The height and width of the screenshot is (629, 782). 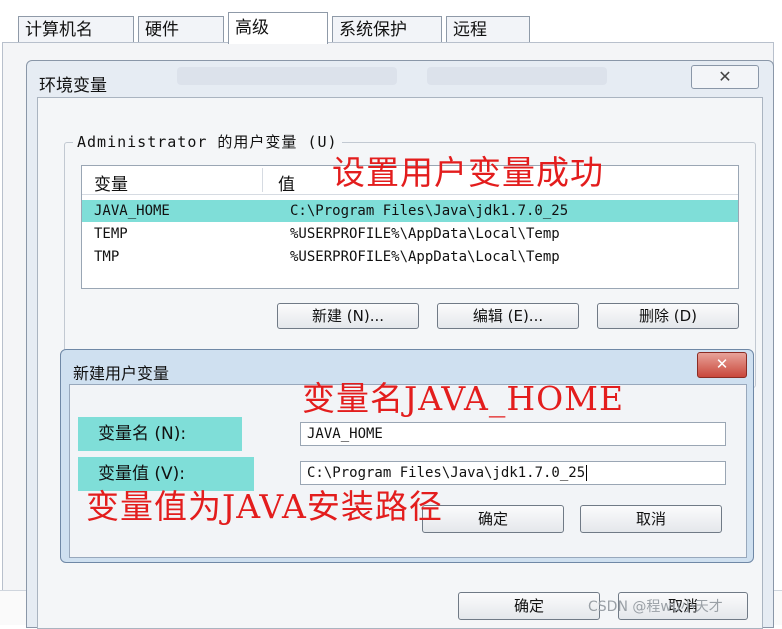 What do you see at coordinates (287, 76) in the screenshot?
I see `blurred-title-area` at bounding box center [287, 76].